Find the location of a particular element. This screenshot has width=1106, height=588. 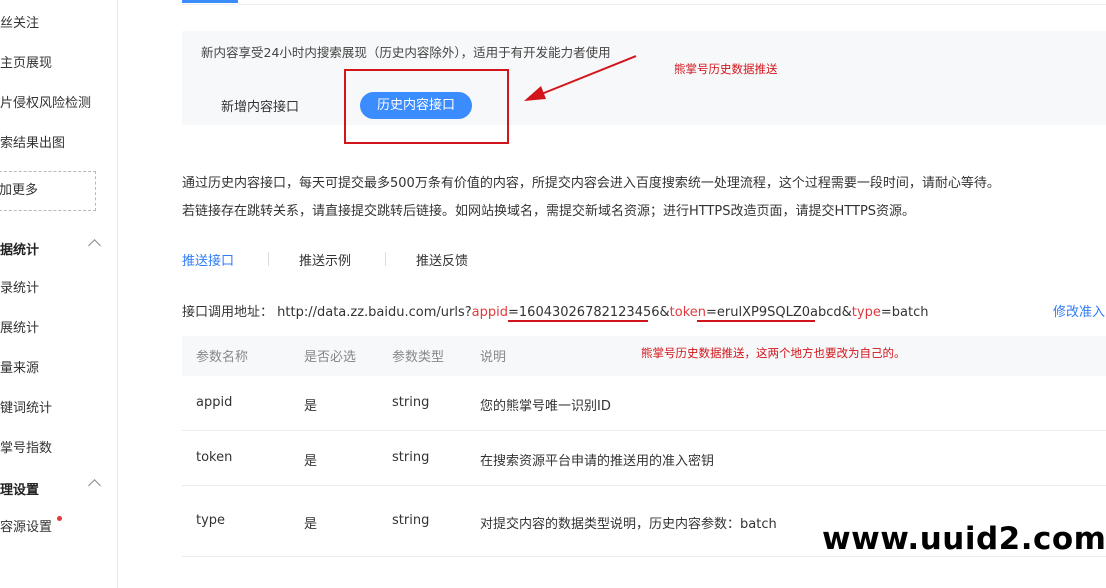

tab-push-api: 推送接口 is located at coordinates (208, 259).